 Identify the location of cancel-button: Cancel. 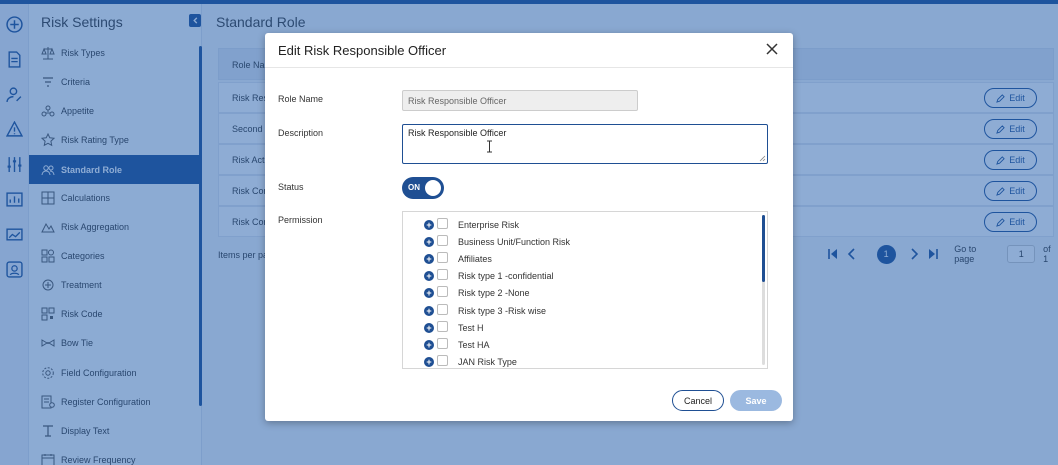
(698, 400).